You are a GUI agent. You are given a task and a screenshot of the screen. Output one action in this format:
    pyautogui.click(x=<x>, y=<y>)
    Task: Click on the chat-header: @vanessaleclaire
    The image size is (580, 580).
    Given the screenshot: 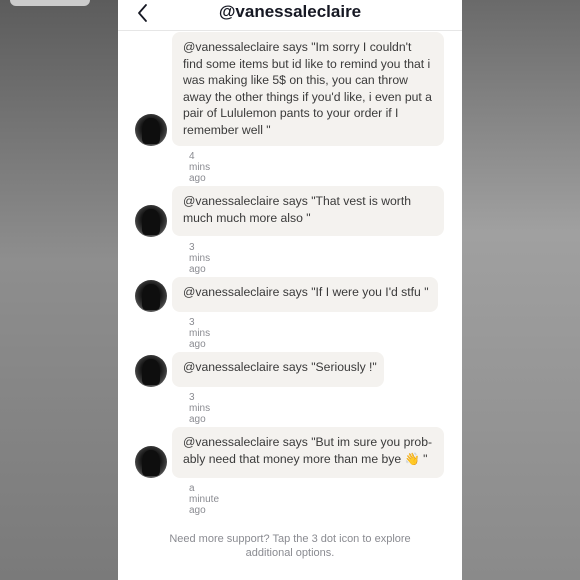 What is the action you would take?
    pyautogui.click(x=290, y=15)
    